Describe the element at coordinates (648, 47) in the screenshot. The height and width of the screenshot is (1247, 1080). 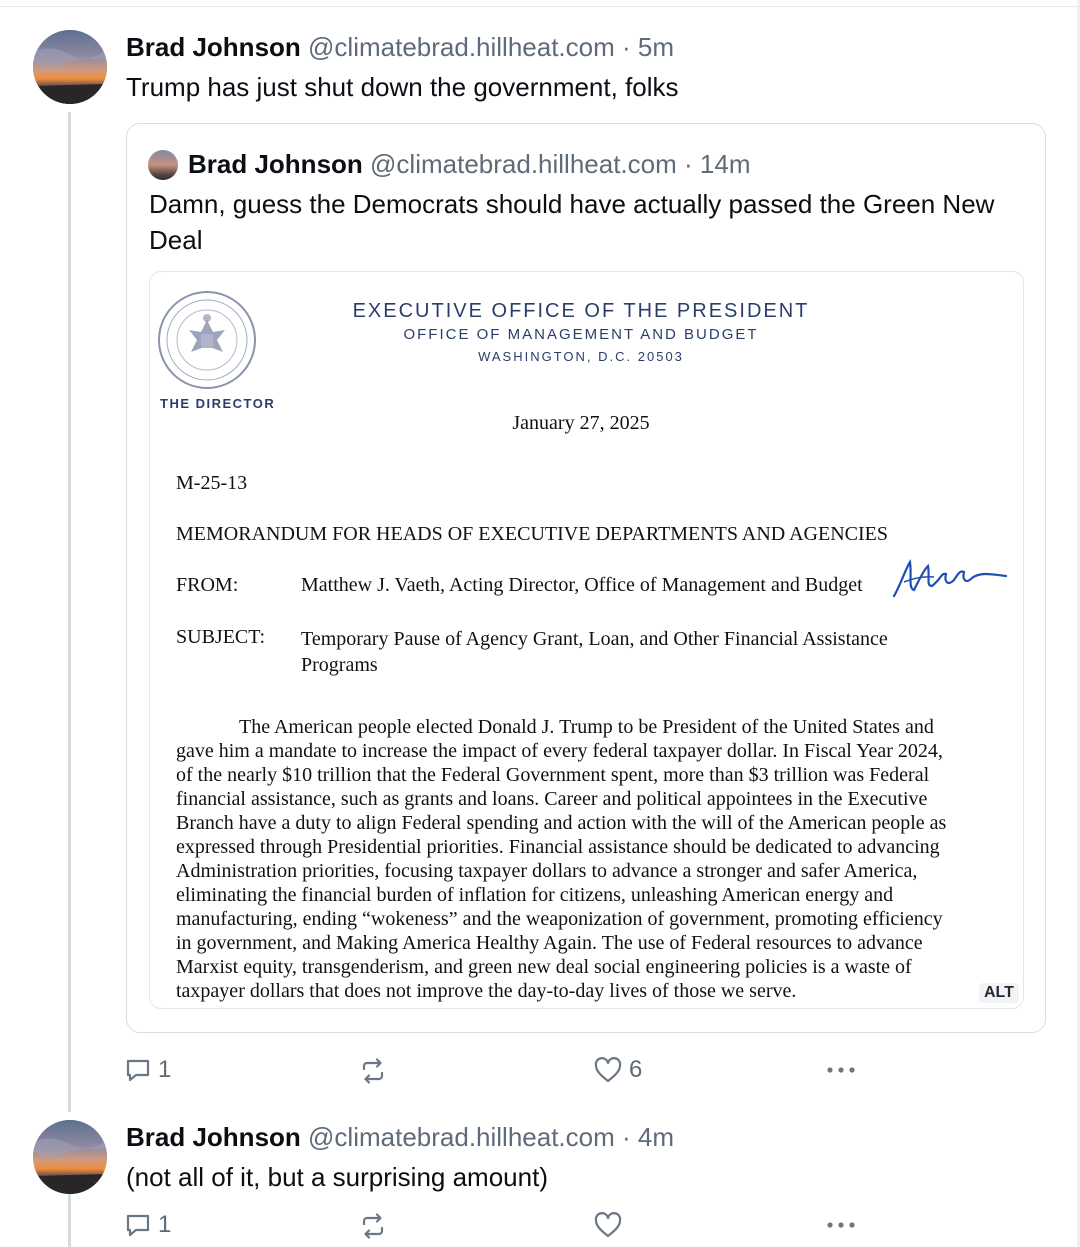
I see `post-timestamp: · 5m` at that location.